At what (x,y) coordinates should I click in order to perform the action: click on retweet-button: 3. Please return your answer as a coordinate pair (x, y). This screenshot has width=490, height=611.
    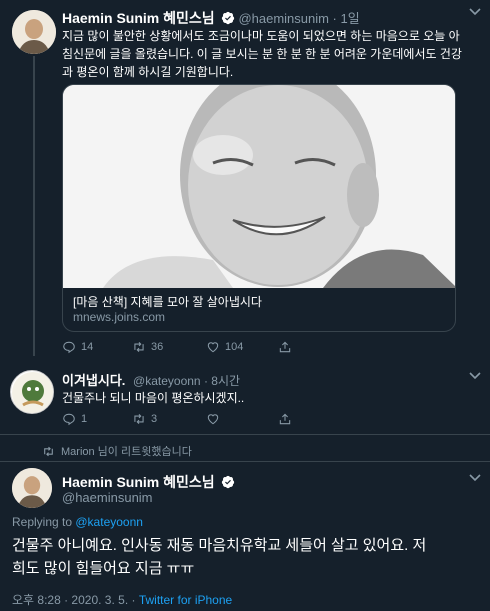
    Looking at the image, I should click on (144, 419).